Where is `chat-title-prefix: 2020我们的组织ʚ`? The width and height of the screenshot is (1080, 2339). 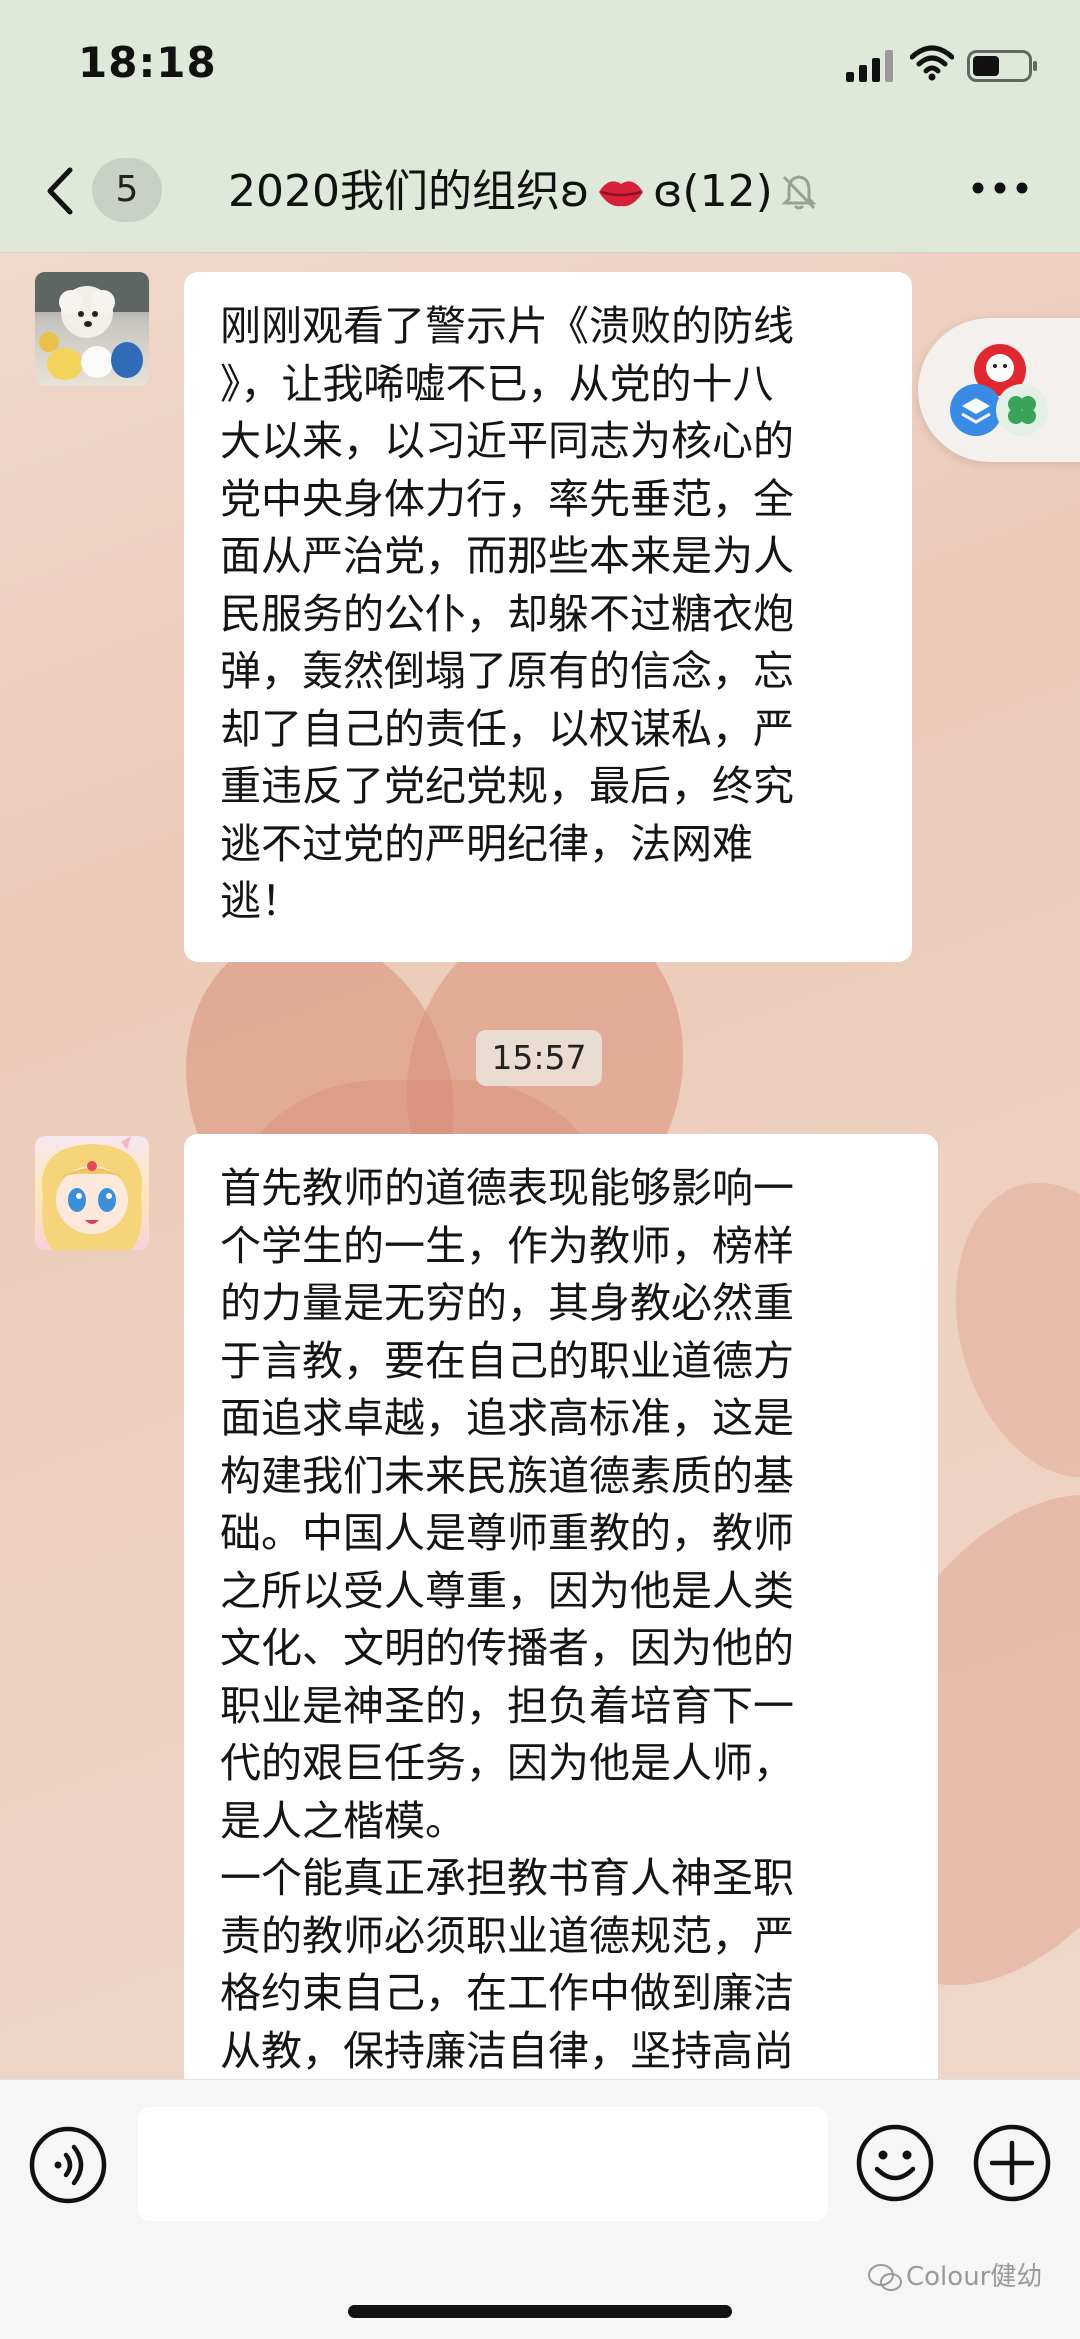 chat-title-prefix: 2020我们的组织ʚ is located at coordinates (409, 191).